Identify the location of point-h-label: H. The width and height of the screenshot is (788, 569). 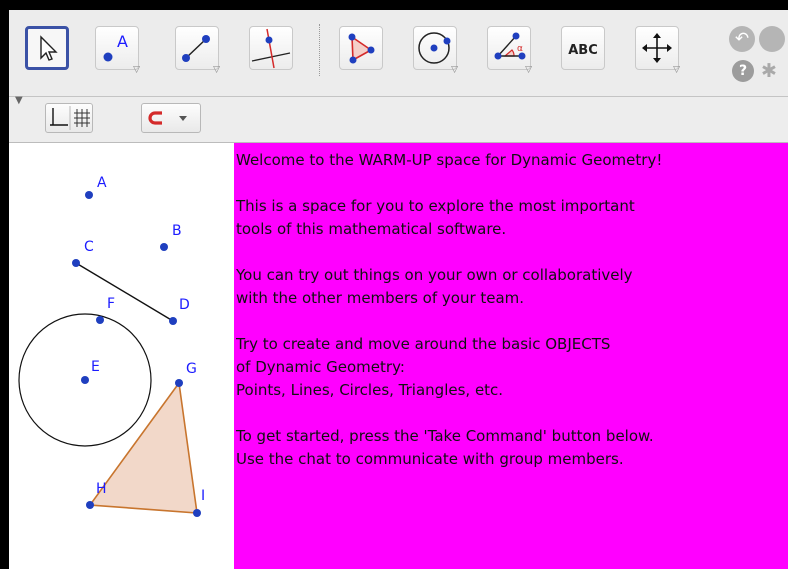
(101, 489).